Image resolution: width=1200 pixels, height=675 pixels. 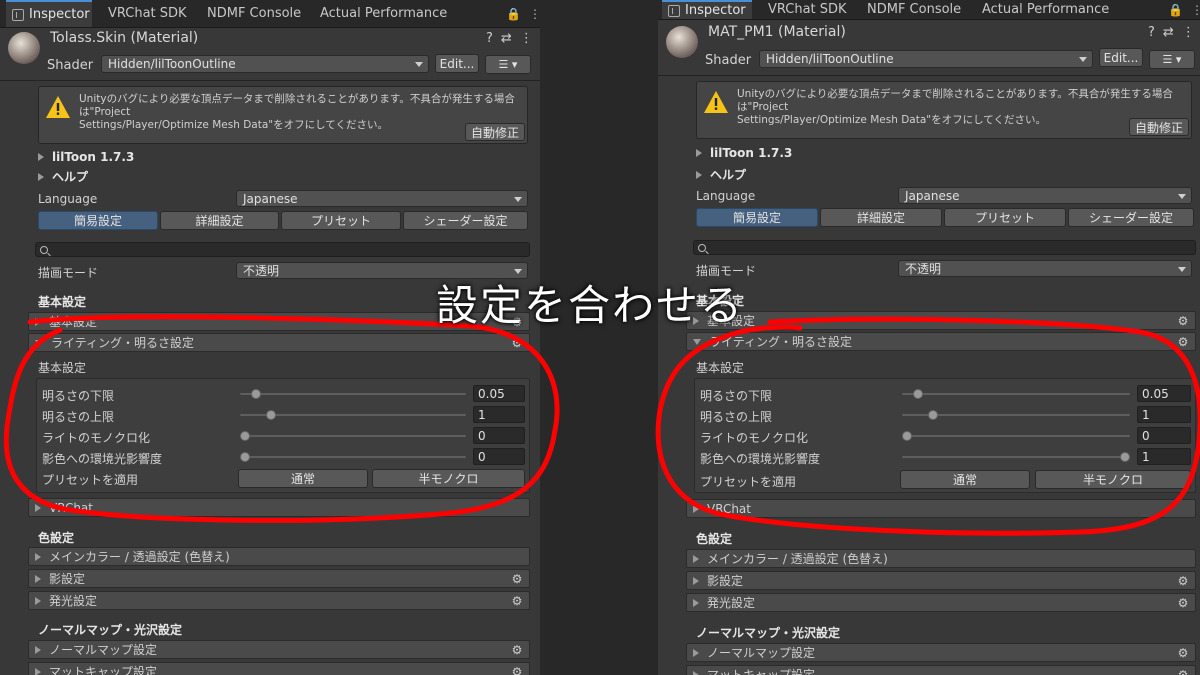 I want to click on render-mode-dropdown: 不透明, so click(x=1045, y=268).